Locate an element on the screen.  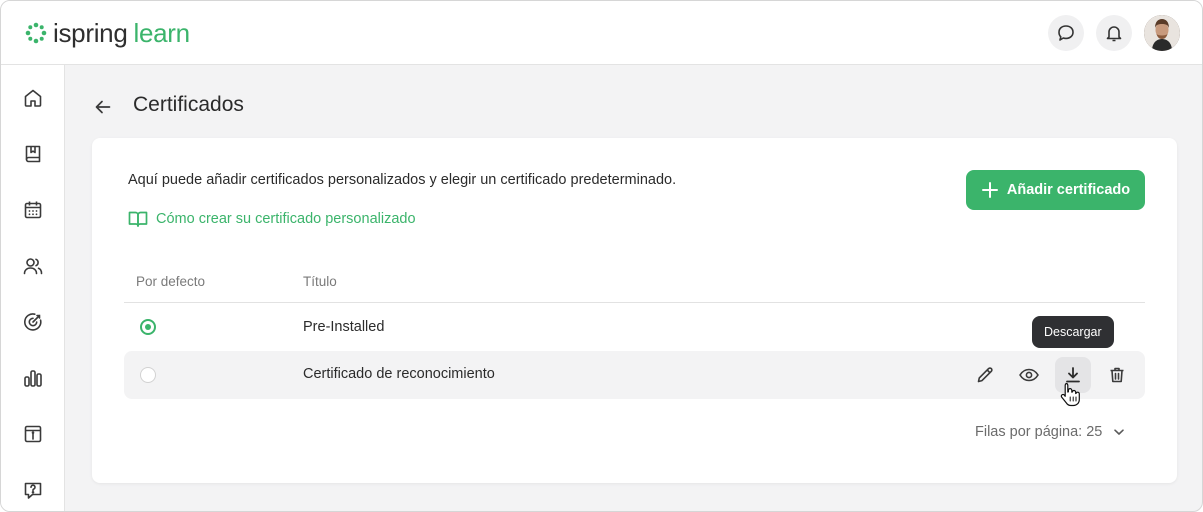
rows-per-page-selector: Filas por página: 25 is located at coordinates (1050, 432).